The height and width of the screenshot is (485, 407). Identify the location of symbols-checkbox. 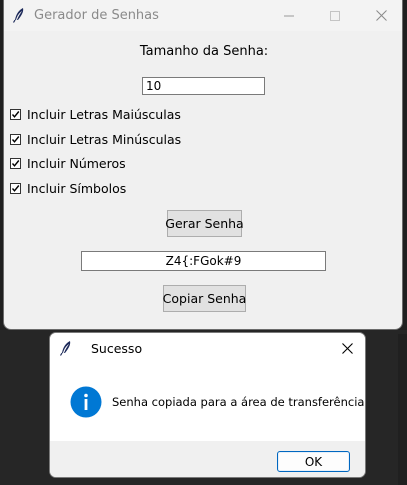
(15, 188).